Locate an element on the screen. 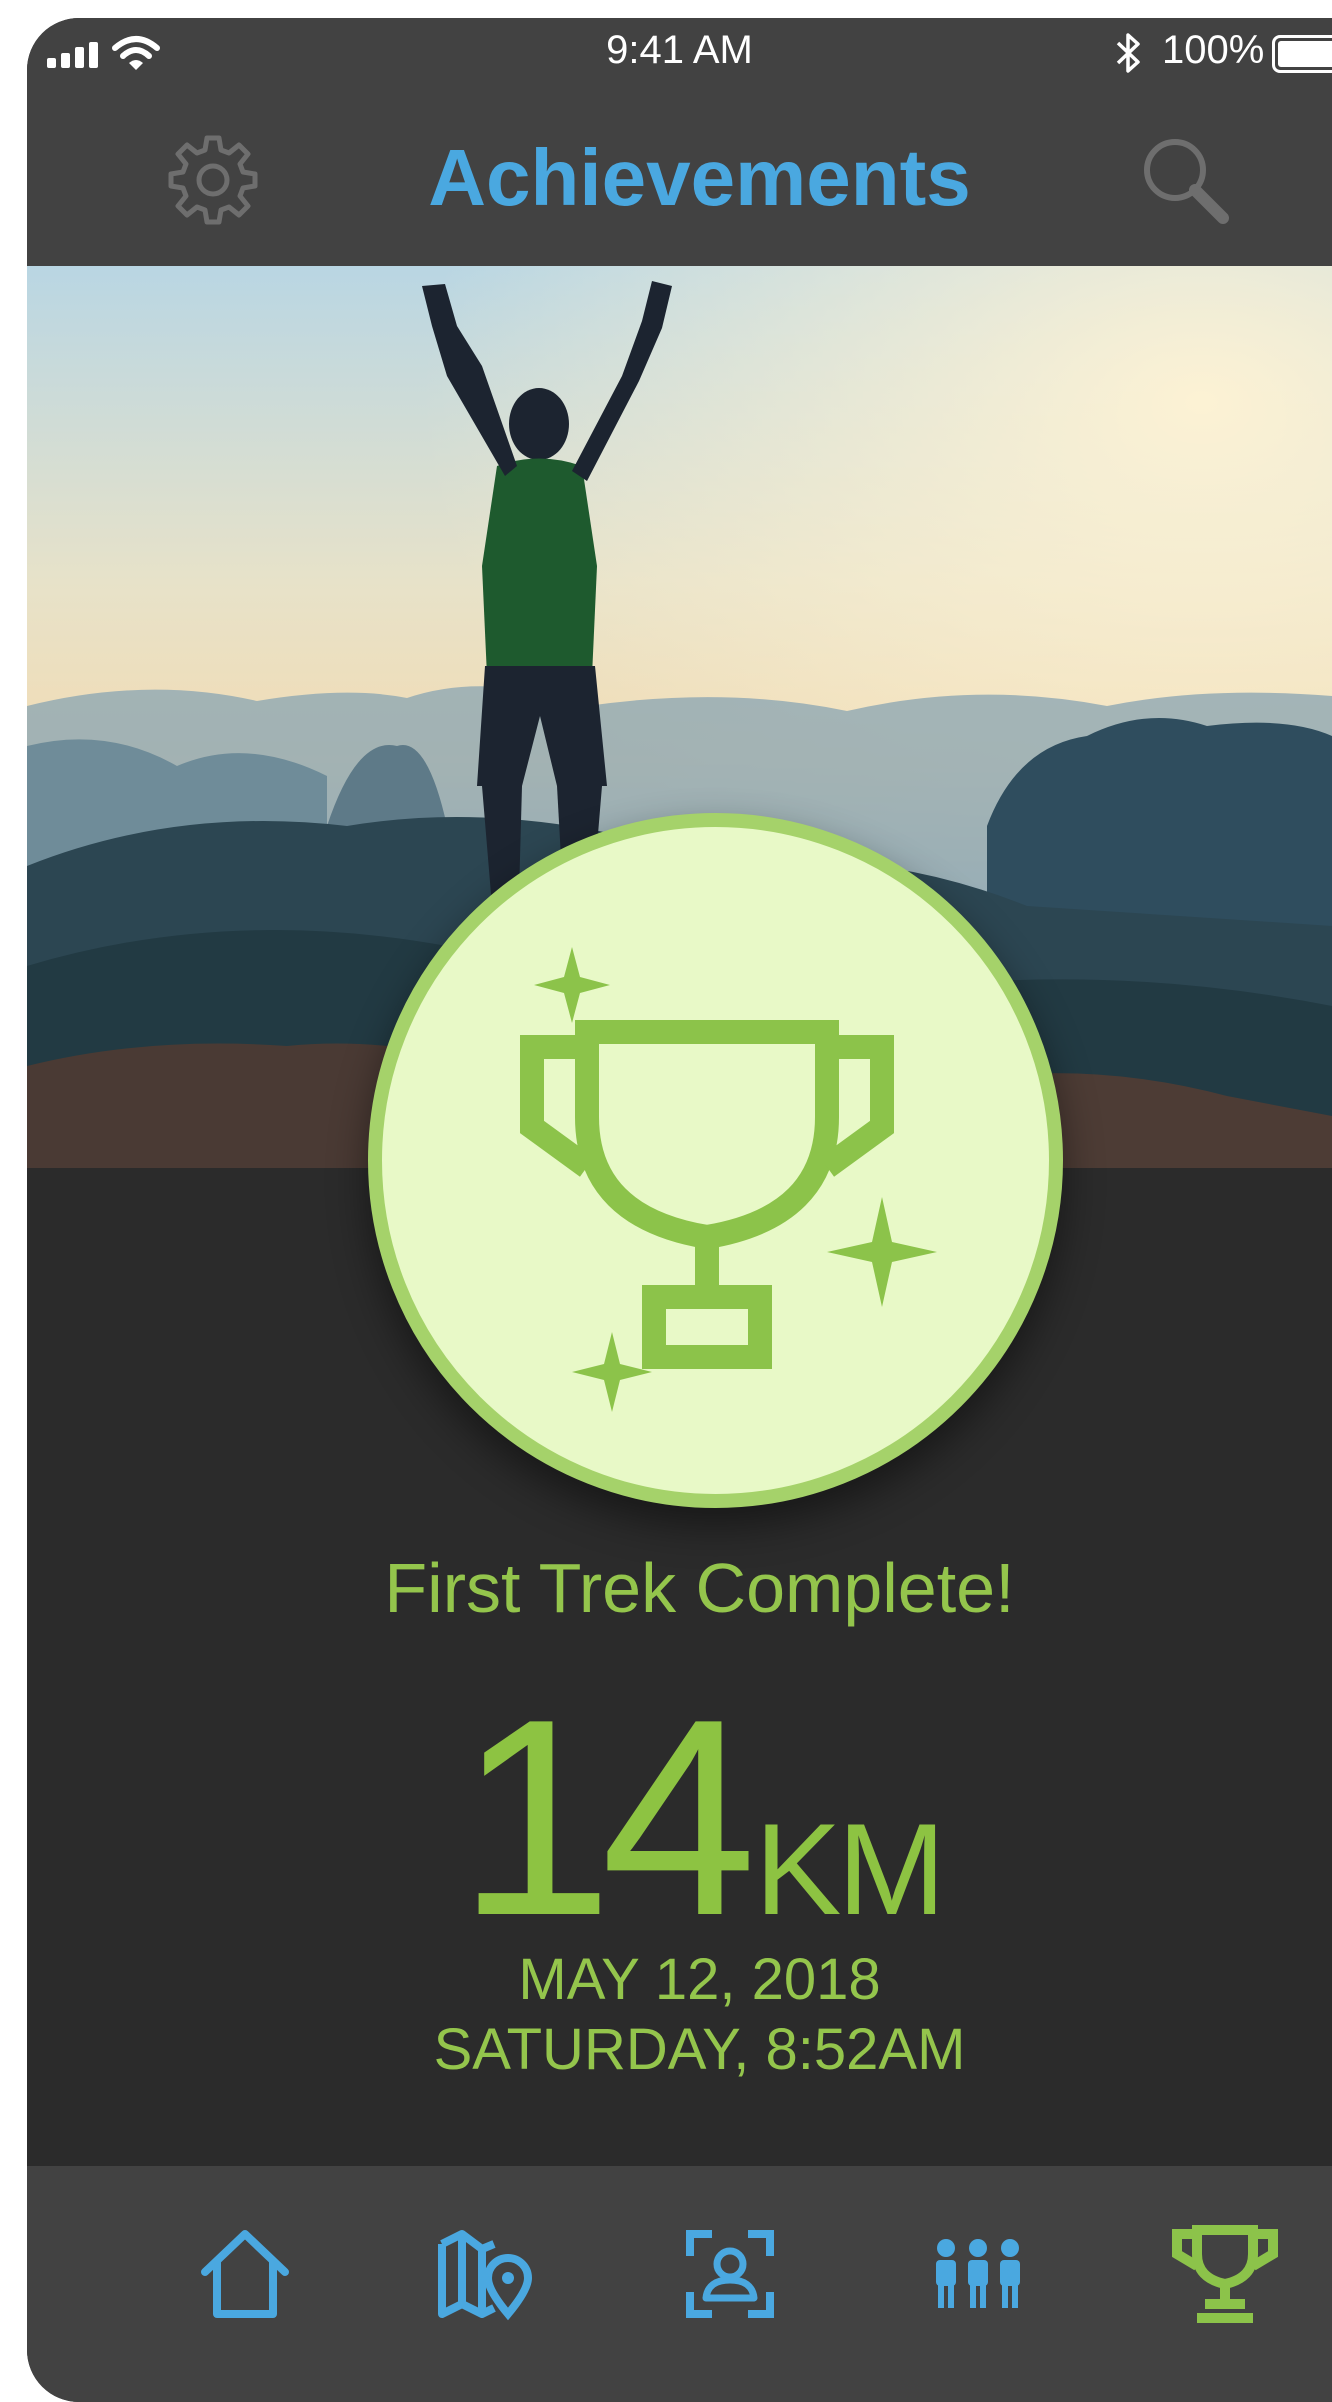 This screenshot has height=2402, width=1332. achievement-day-time: SATURDAY, 8:52AM is located at coordinates (699, 2049).